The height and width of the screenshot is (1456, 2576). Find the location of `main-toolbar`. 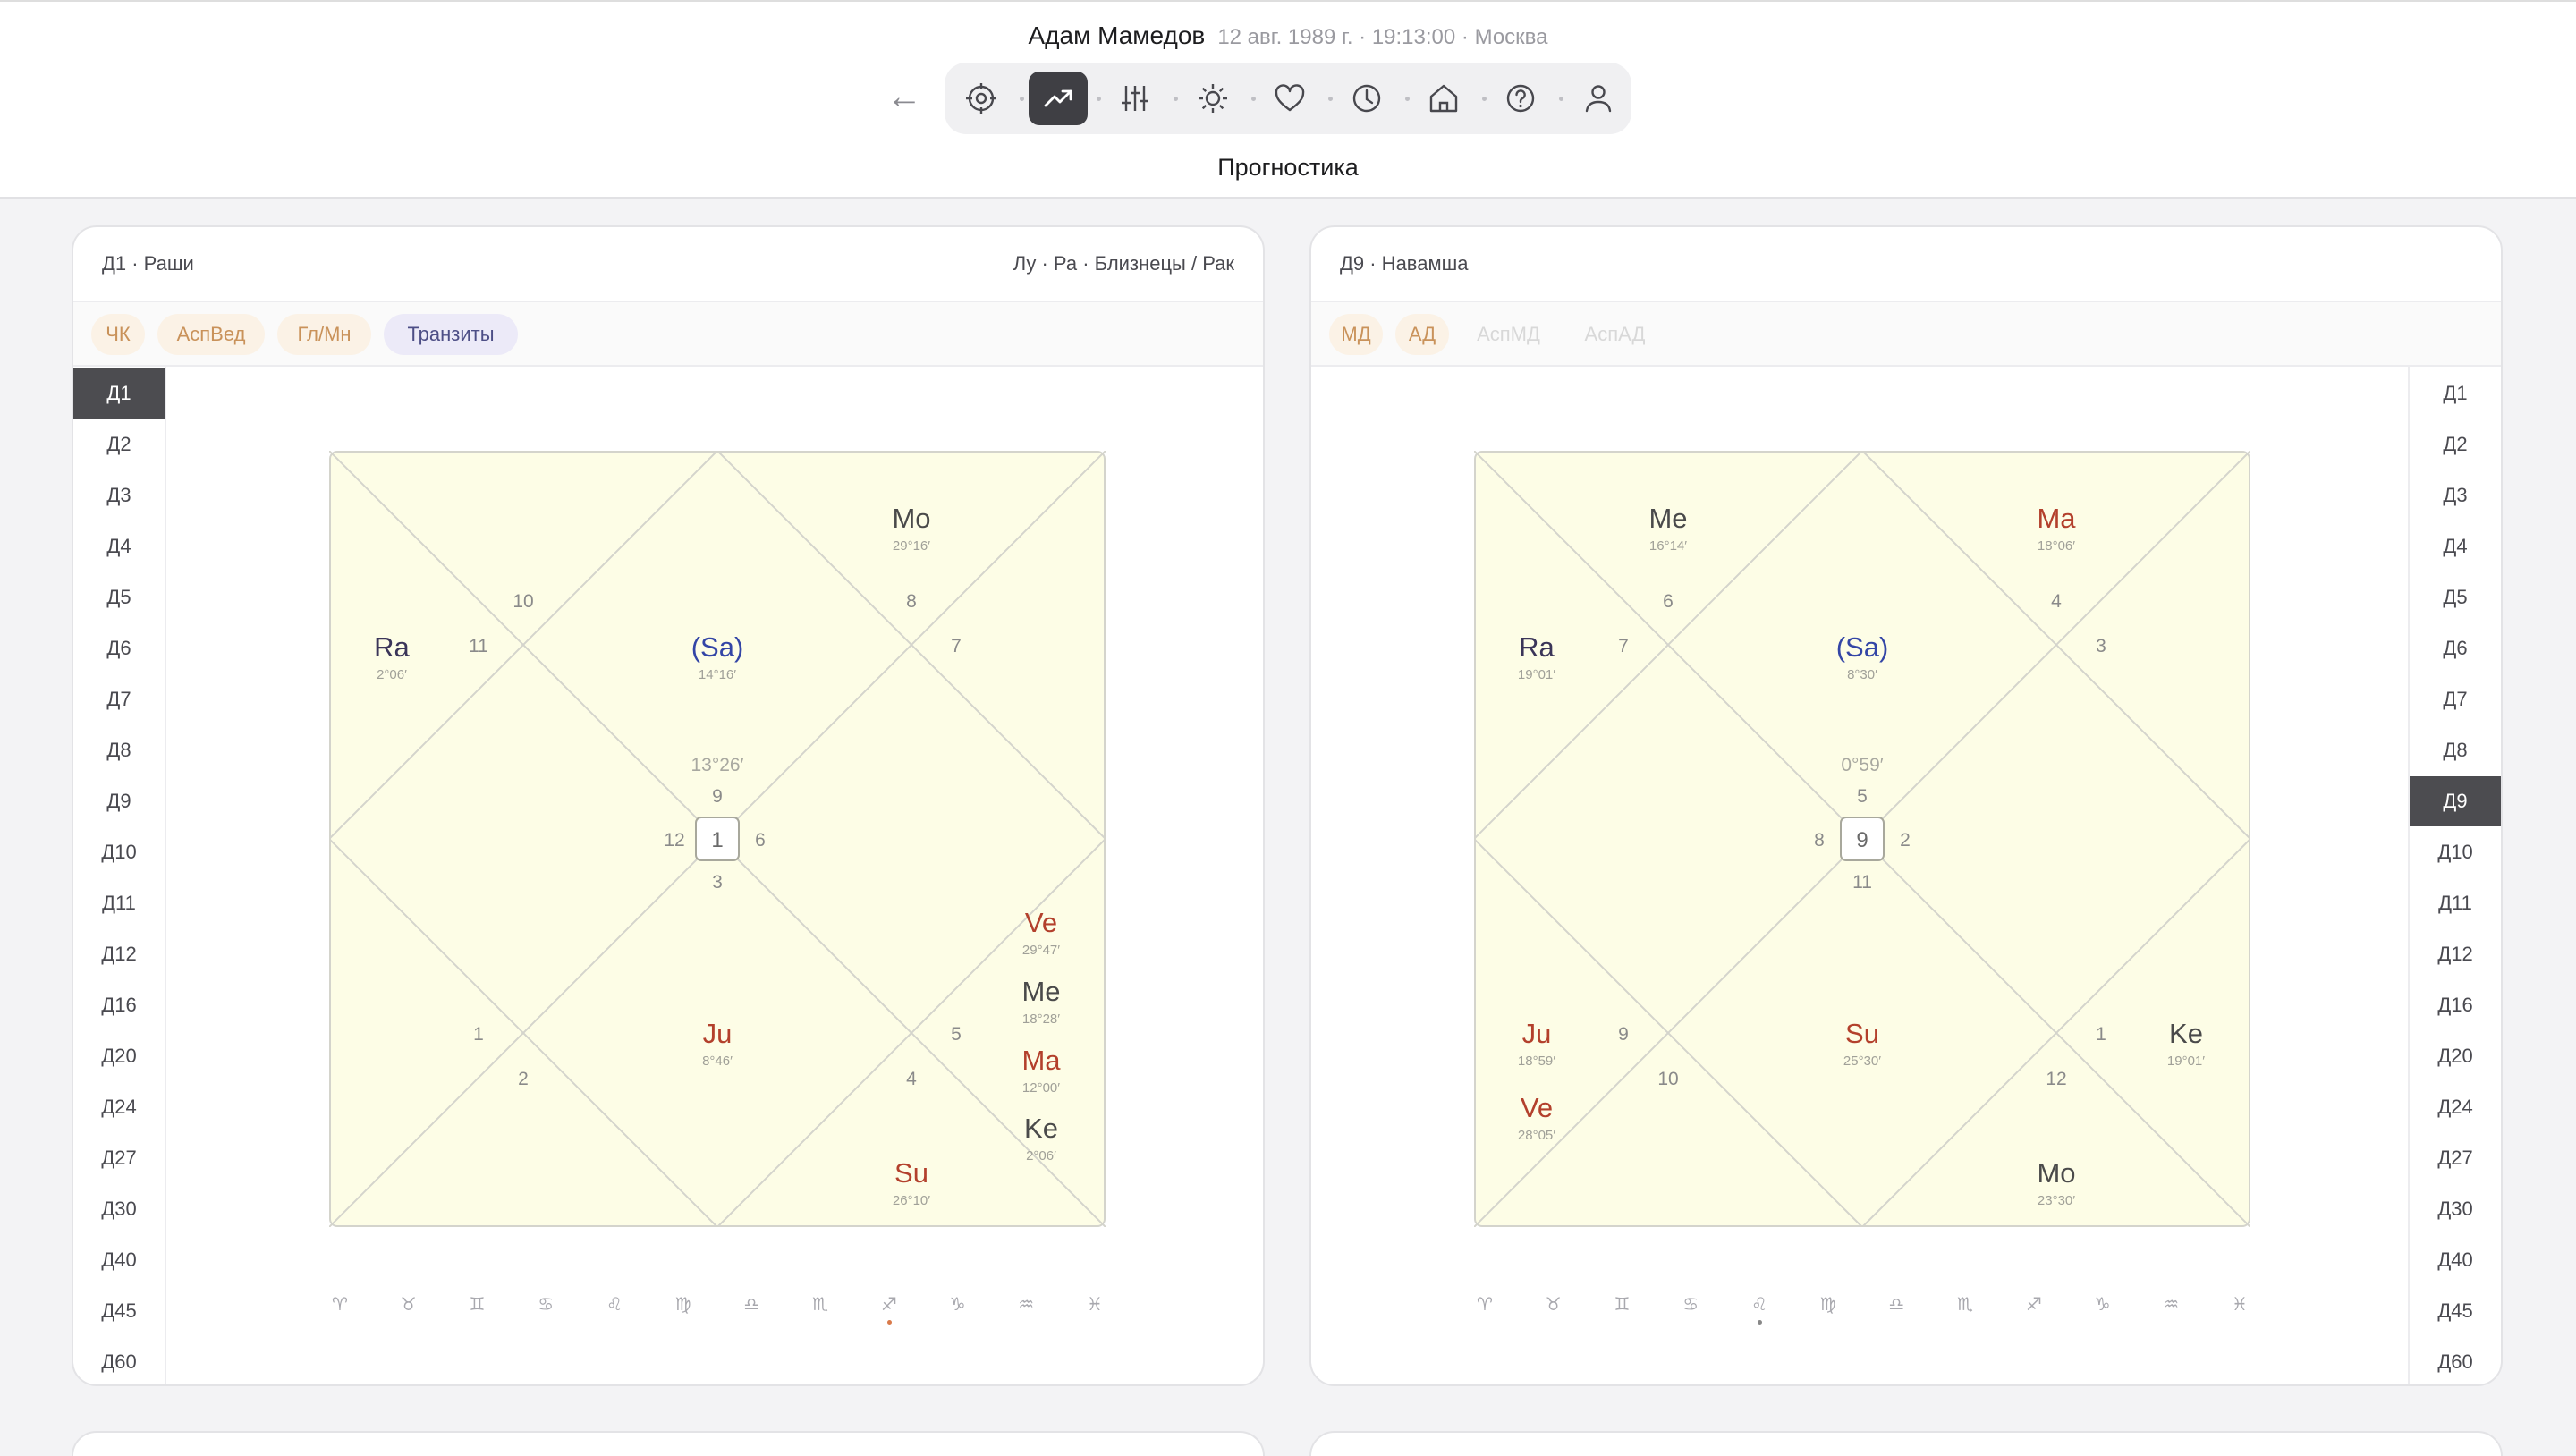

main-toolbar is located at coordinates (1288, 98).